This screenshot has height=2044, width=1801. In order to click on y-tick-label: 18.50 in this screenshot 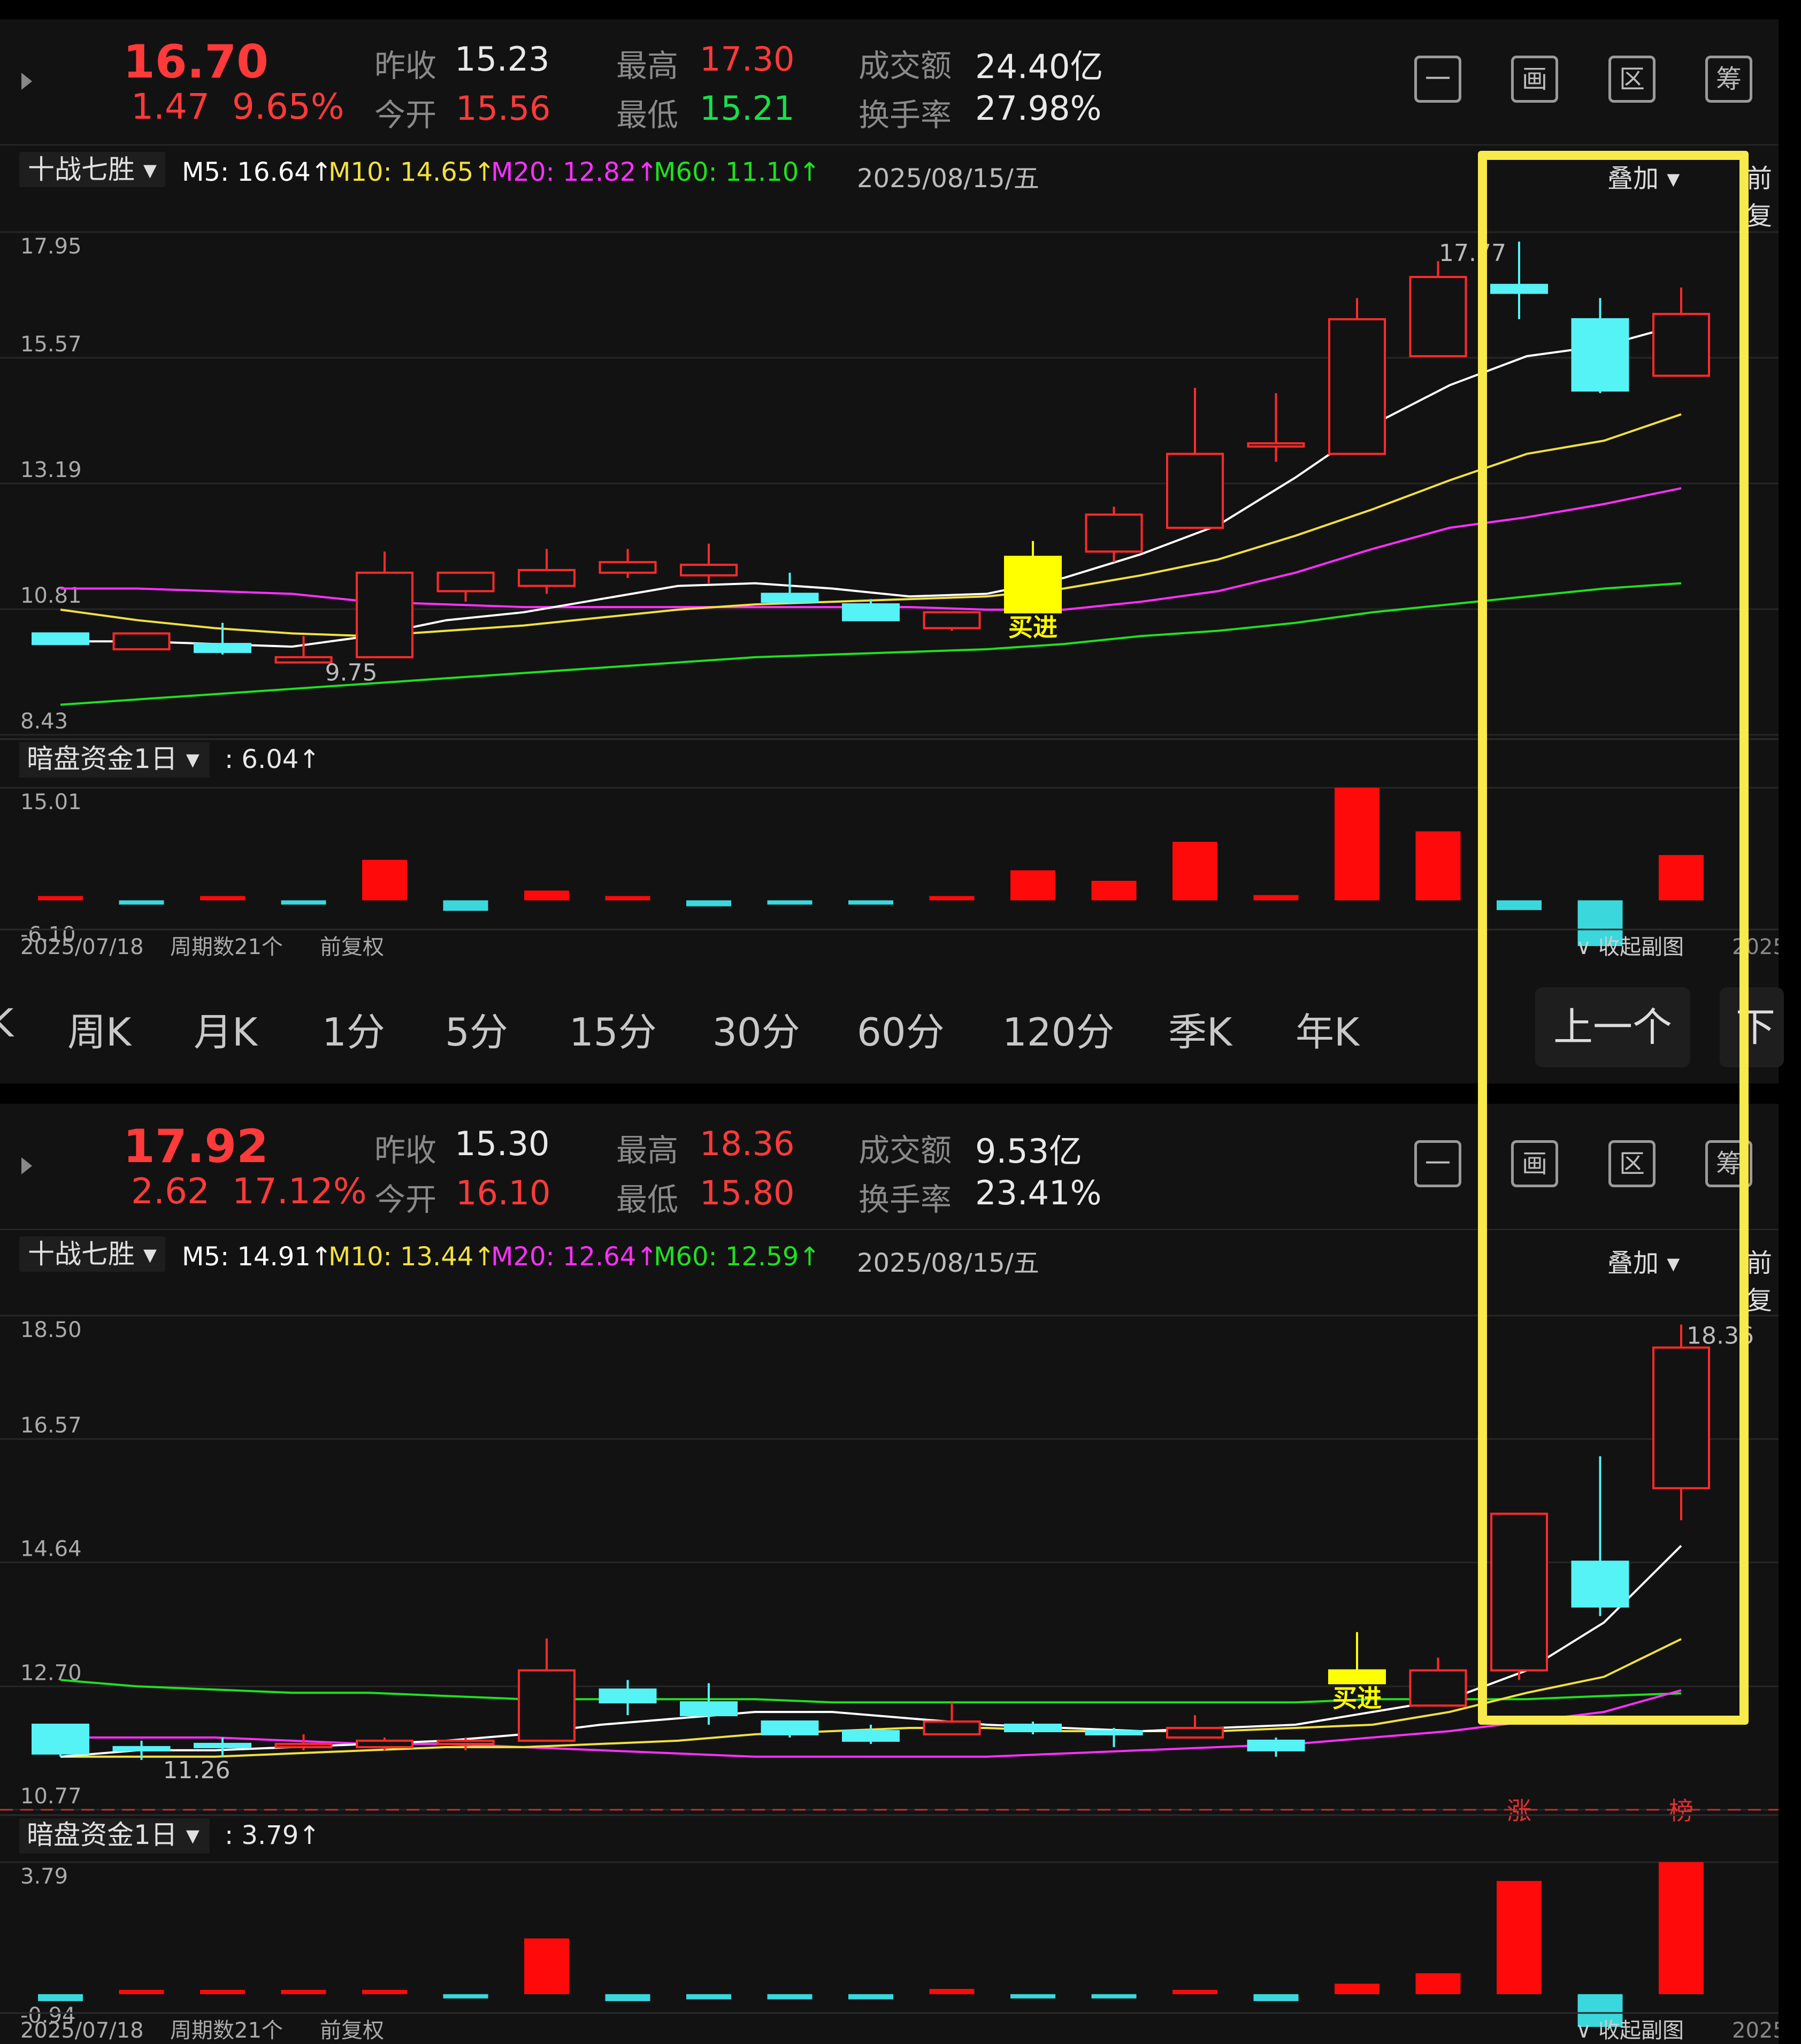, I will do `click(51, 1330)`.